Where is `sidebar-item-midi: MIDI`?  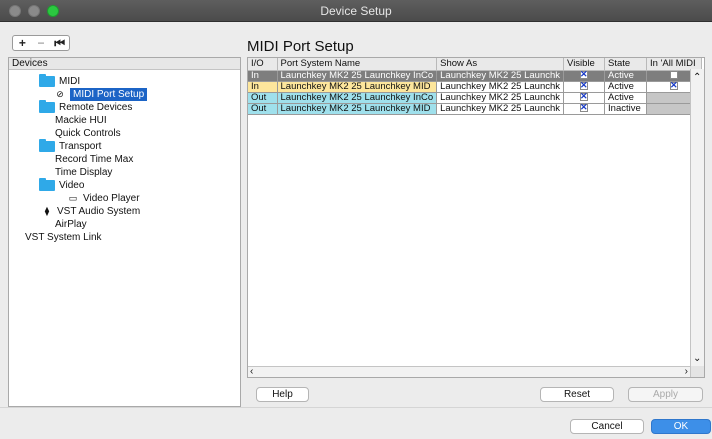 sidebar-item-midi: MIDI is located at coordinates (60, 81).